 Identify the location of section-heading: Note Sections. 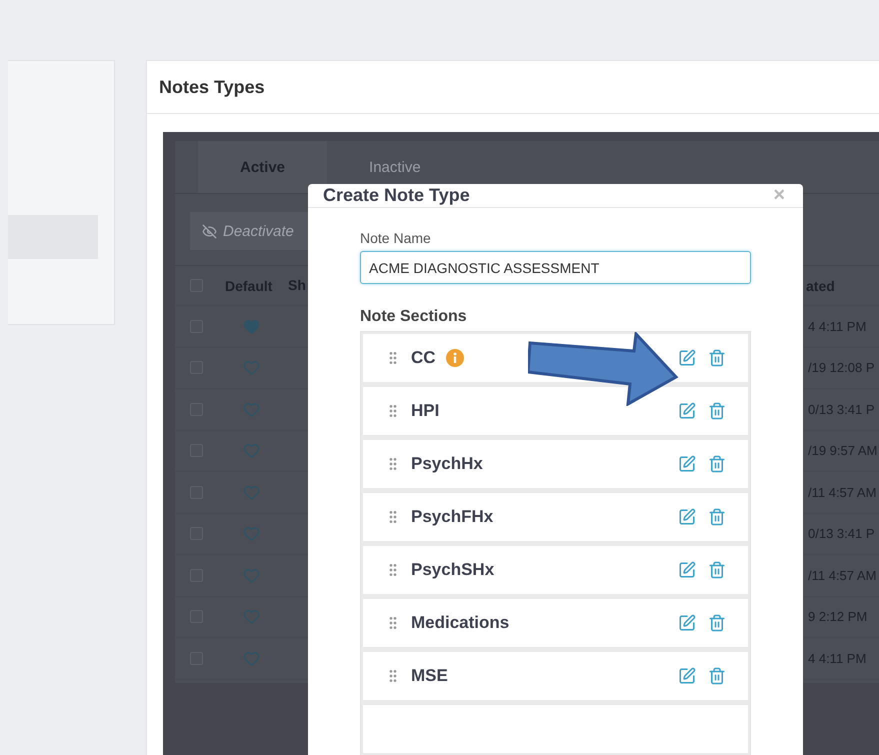
(414, 317).